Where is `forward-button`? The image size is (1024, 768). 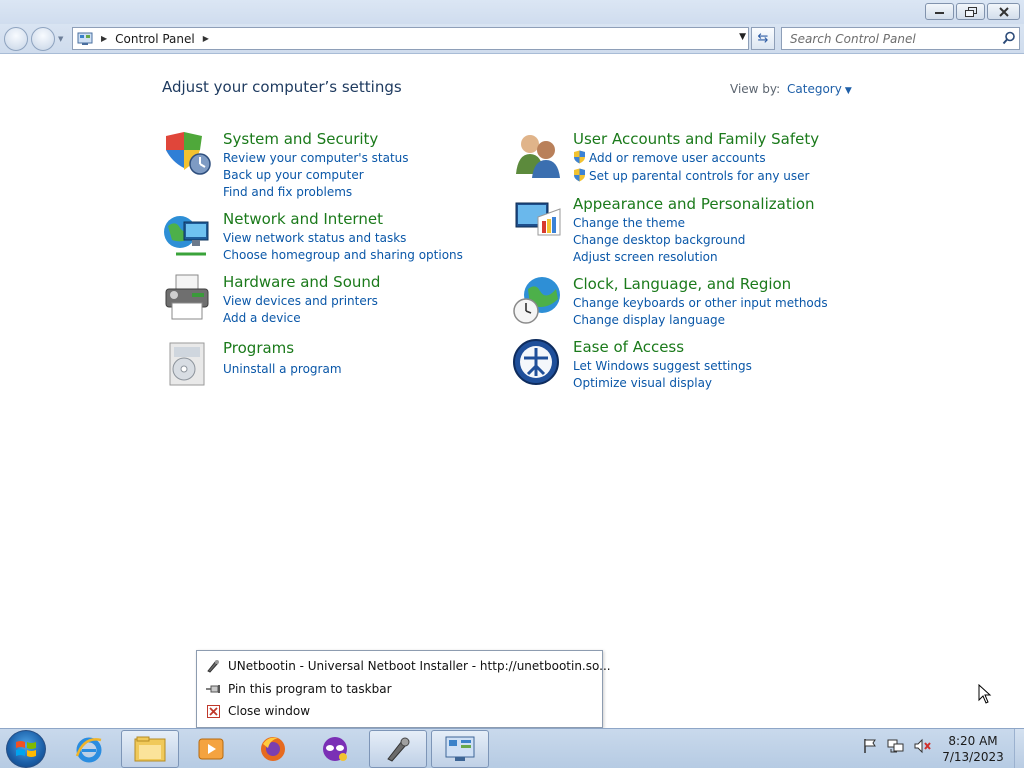
forward-button is located at coordinates (43, 39).